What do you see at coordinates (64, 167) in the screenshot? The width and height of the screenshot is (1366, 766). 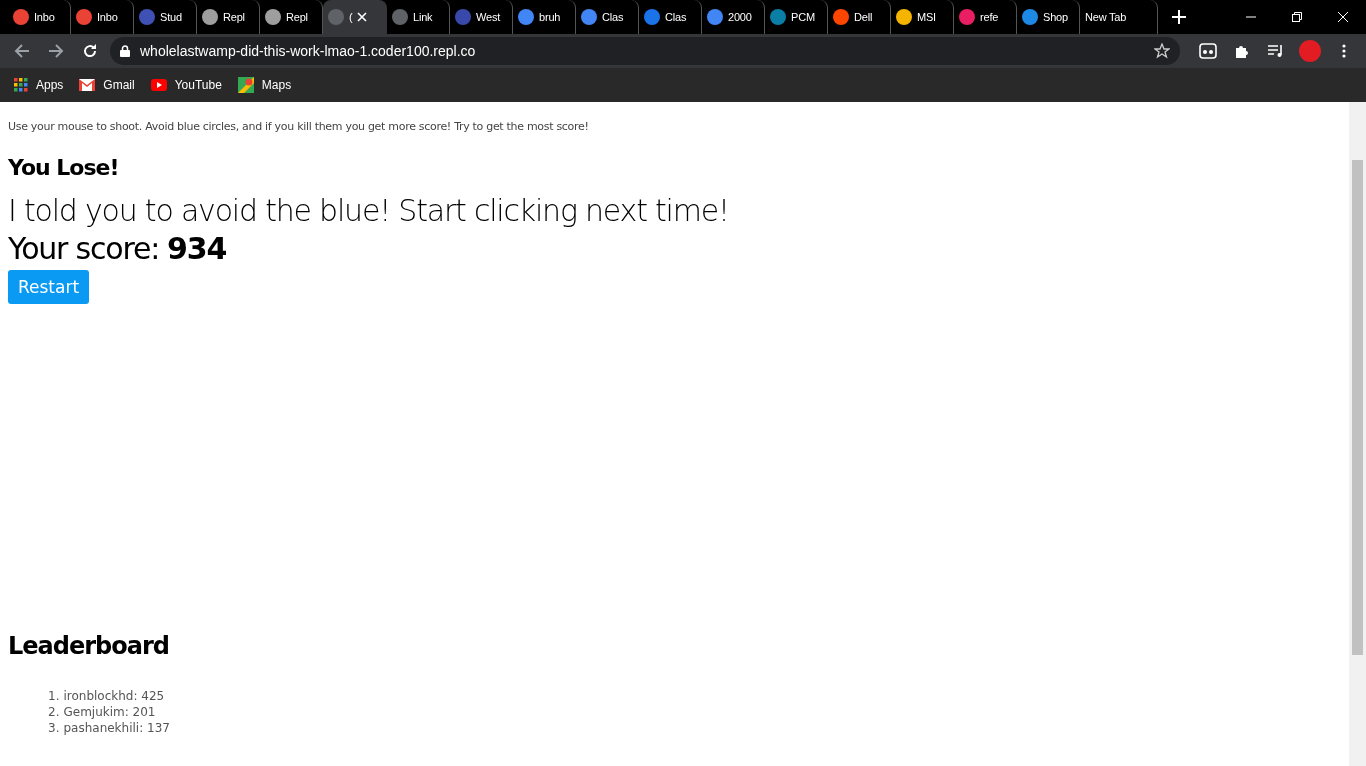 I see `result-heading: You Lose!` at bounding box center [64, 167].